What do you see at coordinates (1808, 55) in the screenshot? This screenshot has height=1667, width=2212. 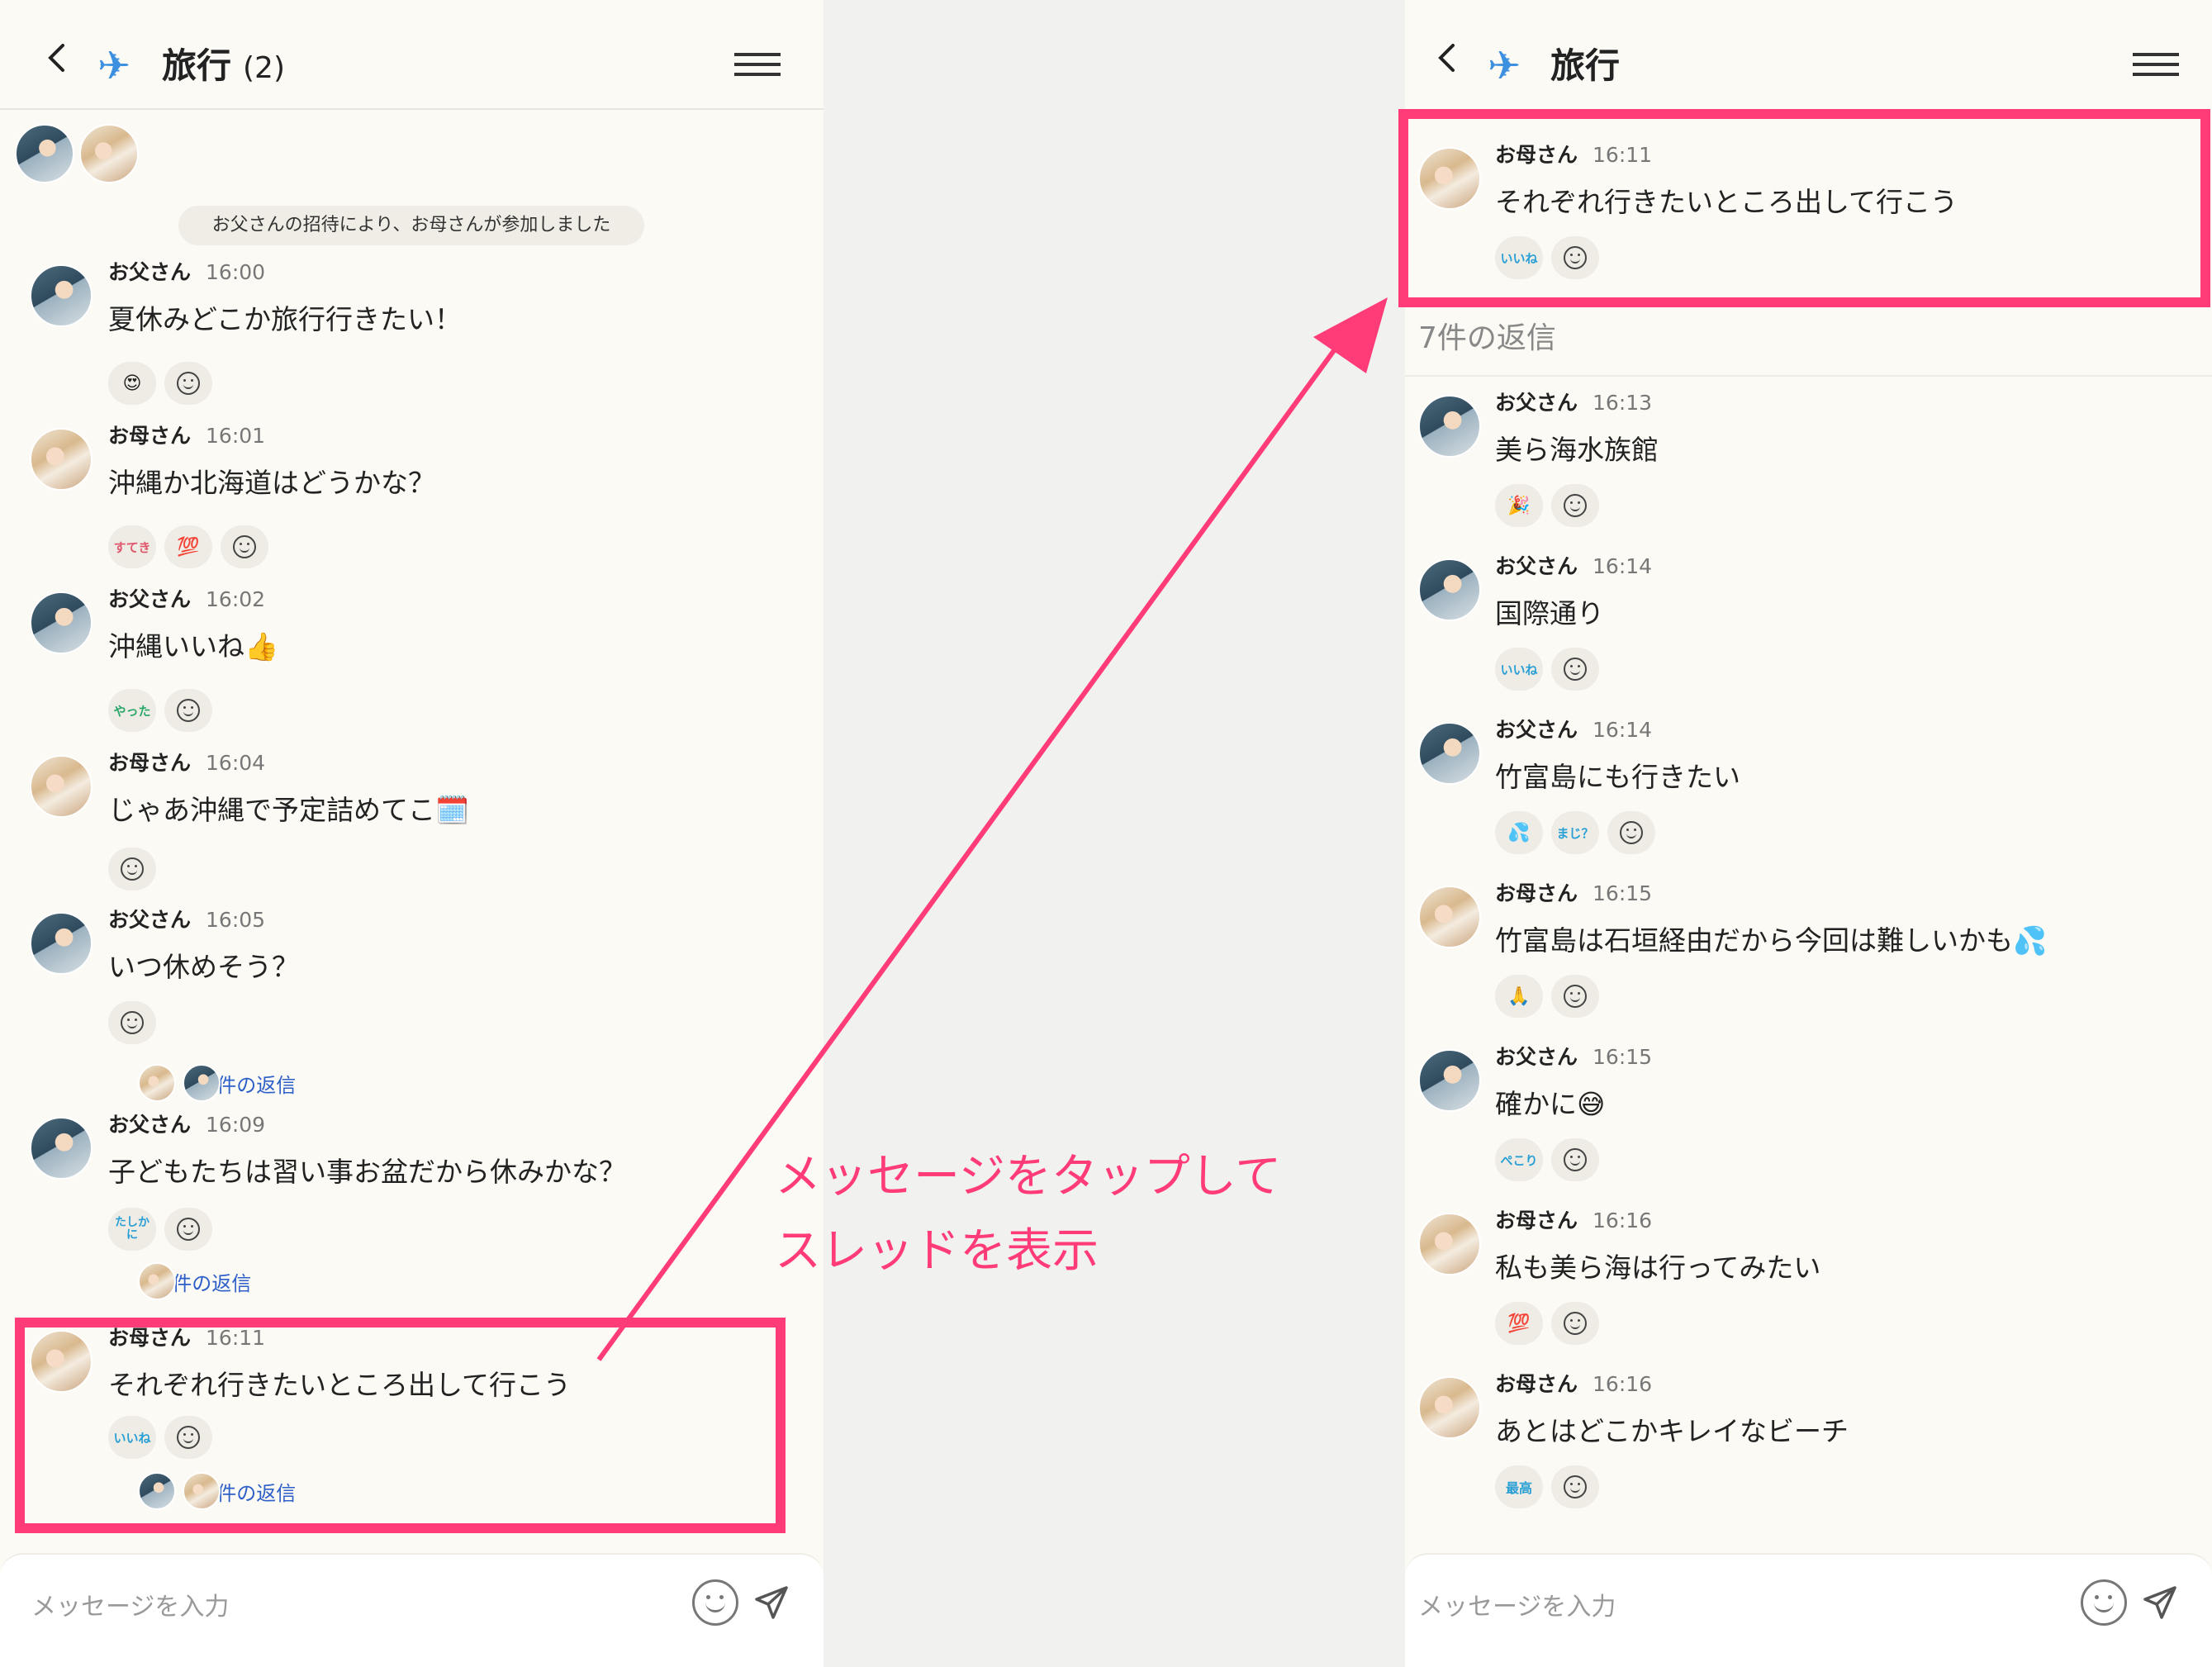 I see `thread-header: ✈ 旅行` at bounding box center [1808, 55].